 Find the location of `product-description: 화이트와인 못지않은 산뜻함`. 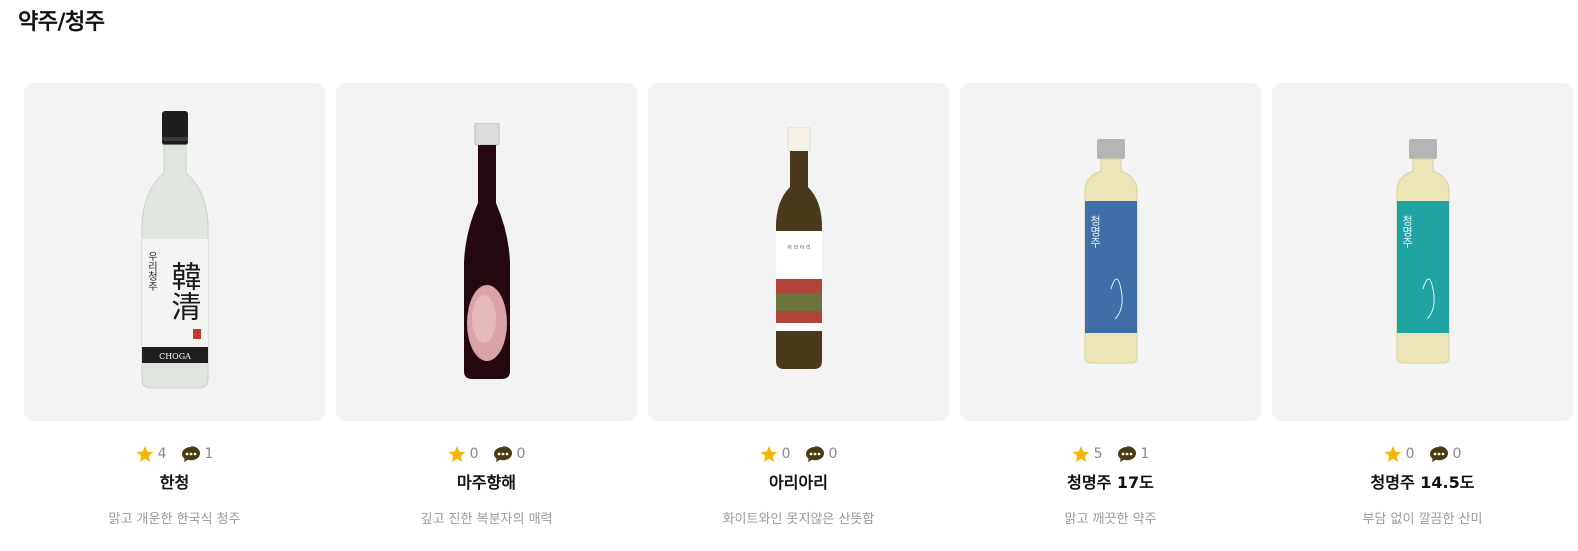

product-description: 화이트와인 못지않은 산뜻함 is located at coordinates (798, 519).